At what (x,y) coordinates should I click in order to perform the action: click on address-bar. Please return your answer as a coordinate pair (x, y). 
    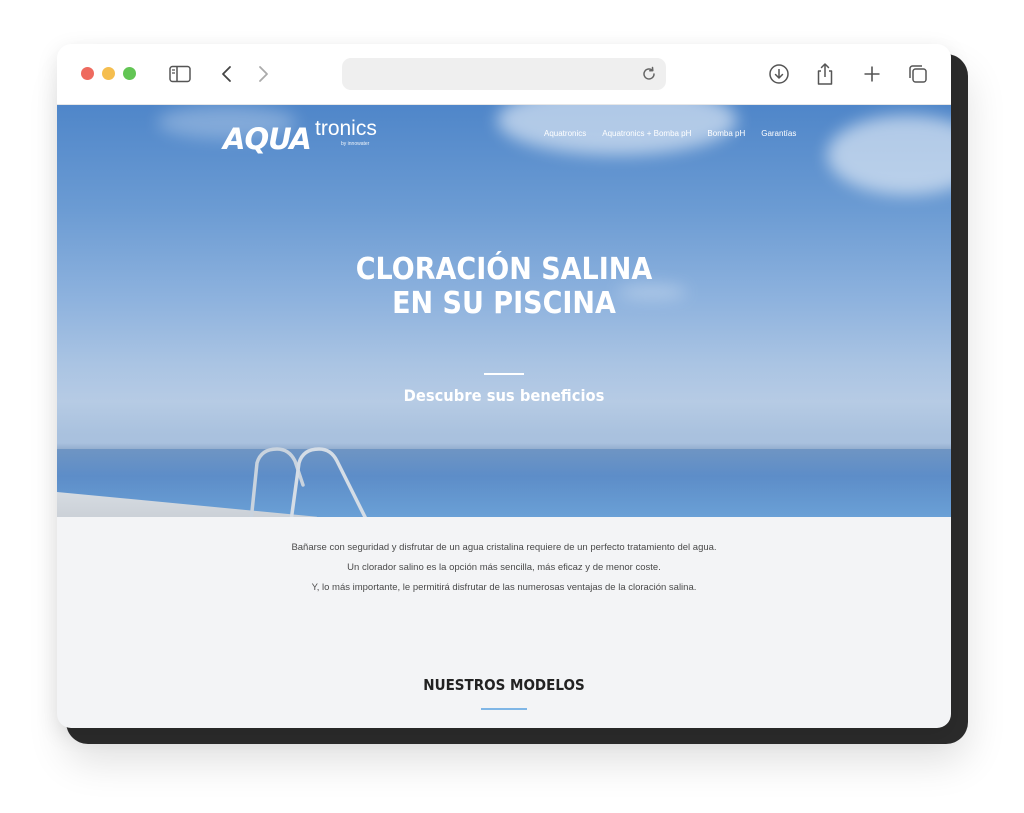
    Looking at the image, I should click on (504, 74).